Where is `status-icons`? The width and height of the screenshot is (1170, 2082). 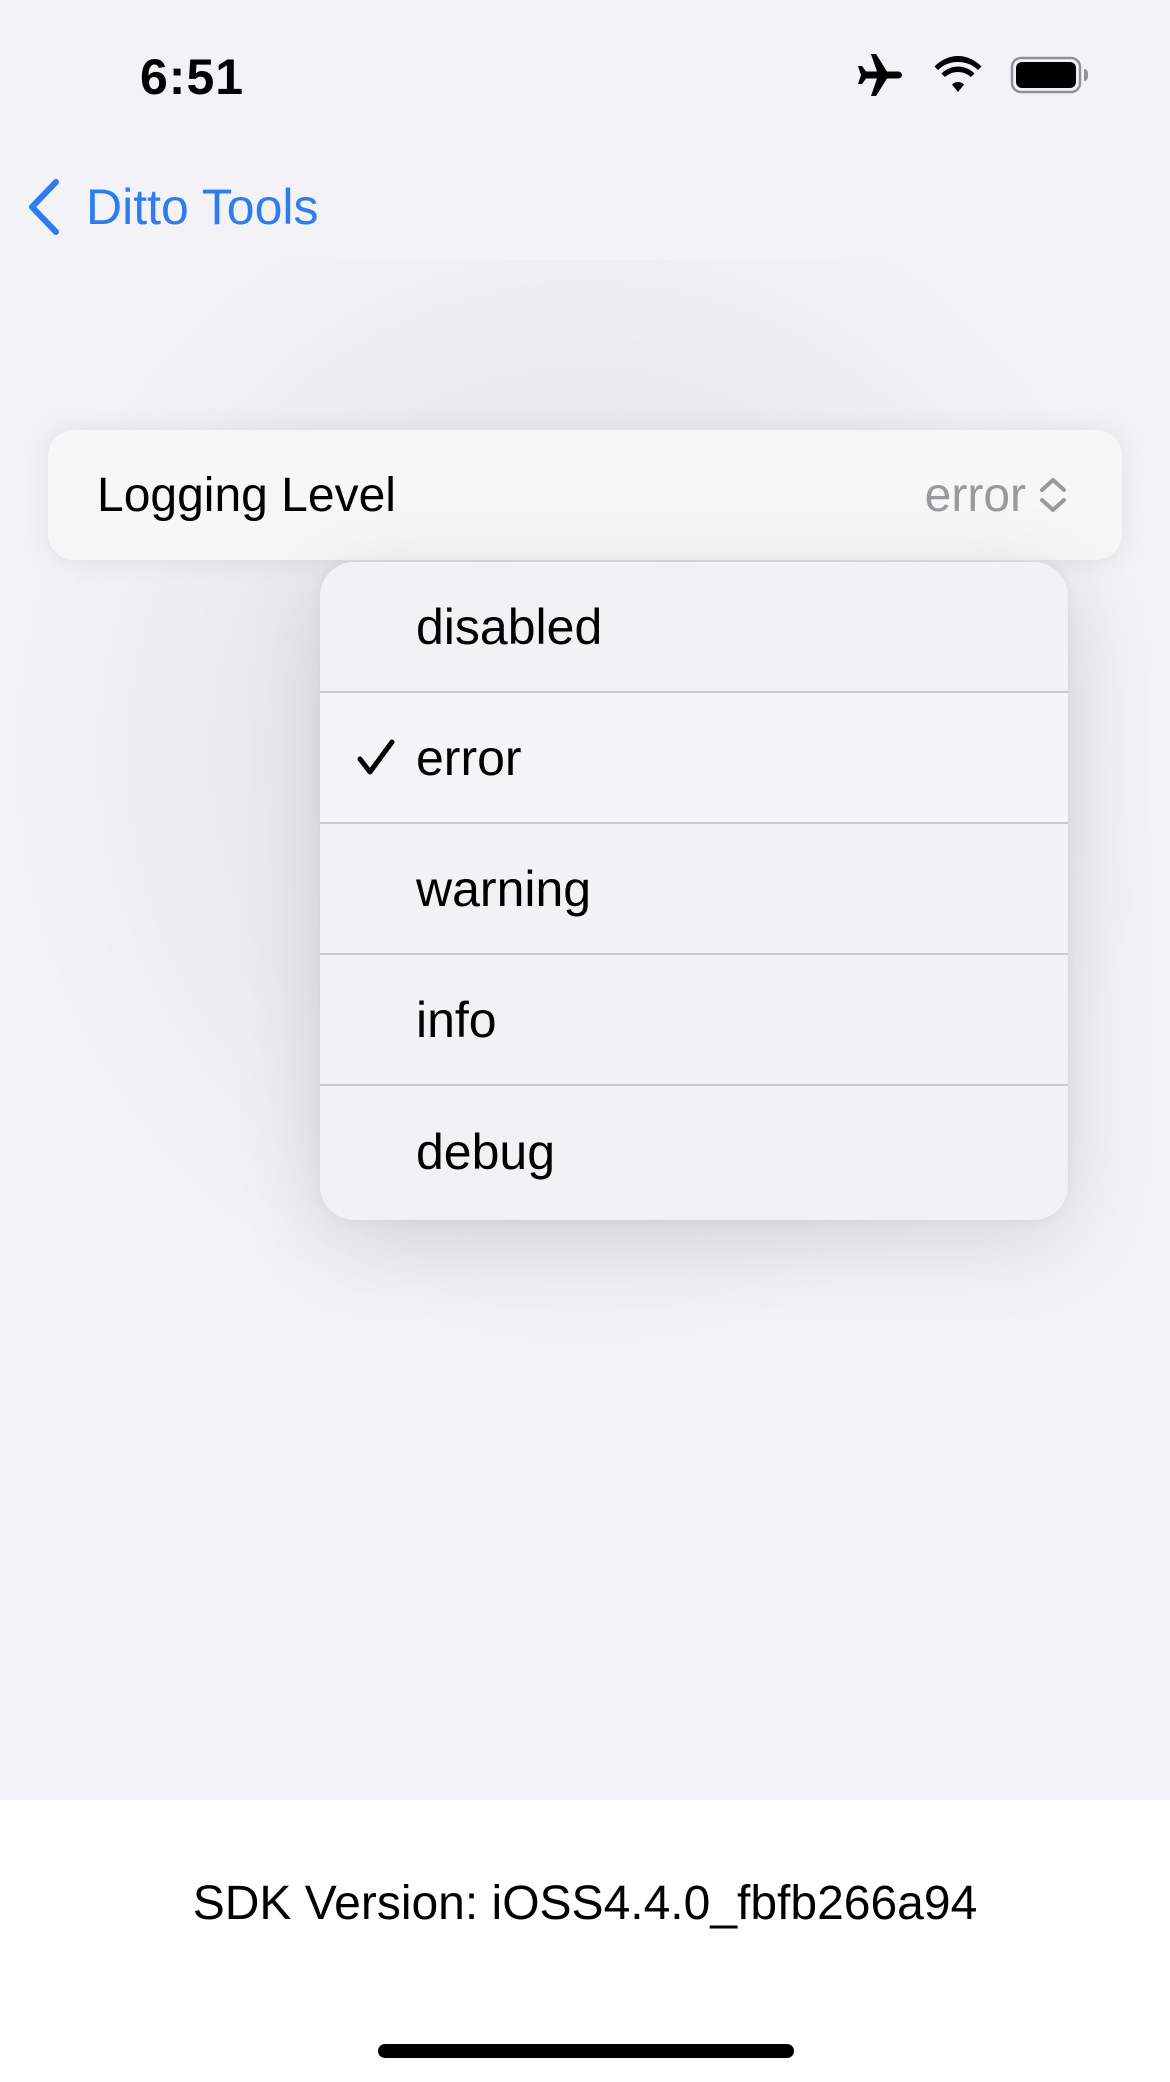 status-icons is located at coordinates (973, 75).